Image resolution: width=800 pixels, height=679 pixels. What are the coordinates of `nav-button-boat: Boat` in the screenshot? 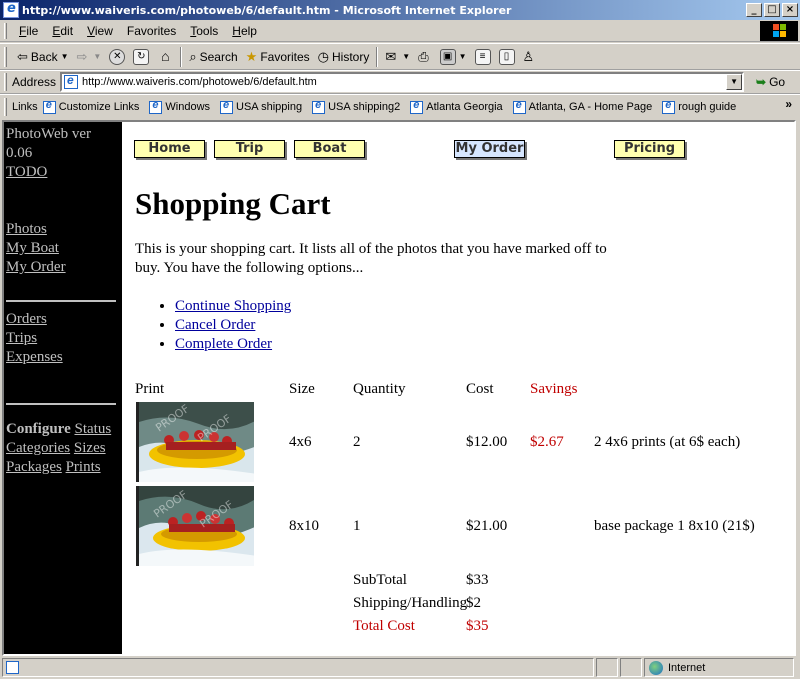 It's located at (329, 149).